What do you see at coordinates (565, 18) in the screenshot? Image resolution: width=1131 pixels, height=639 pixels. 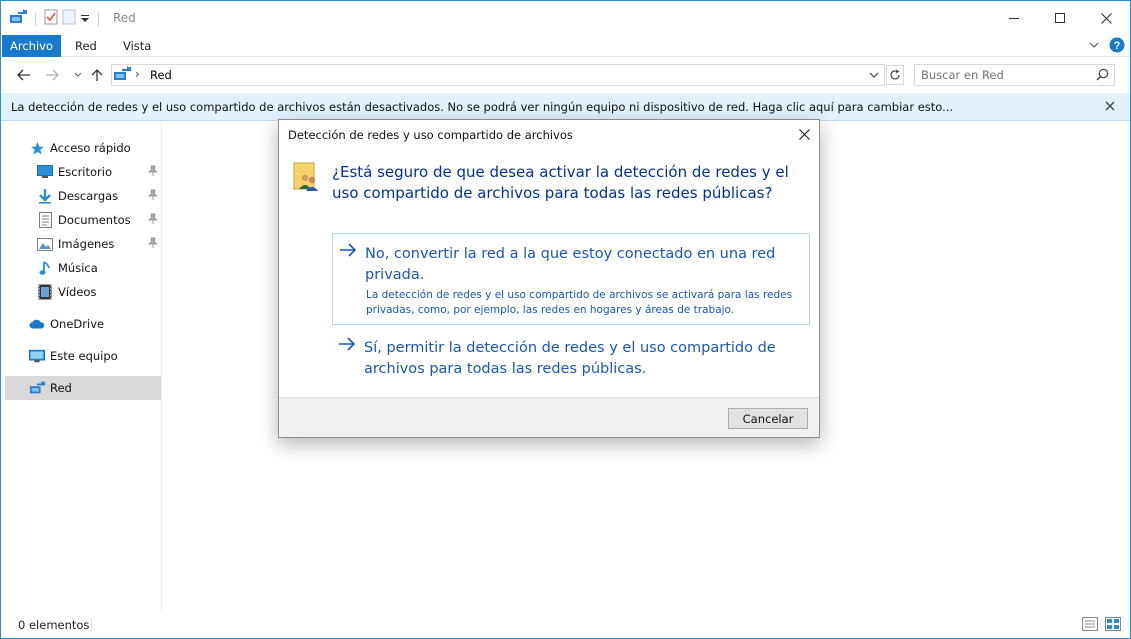 I see `title-bar: Red` at bounding box center [565, 18].